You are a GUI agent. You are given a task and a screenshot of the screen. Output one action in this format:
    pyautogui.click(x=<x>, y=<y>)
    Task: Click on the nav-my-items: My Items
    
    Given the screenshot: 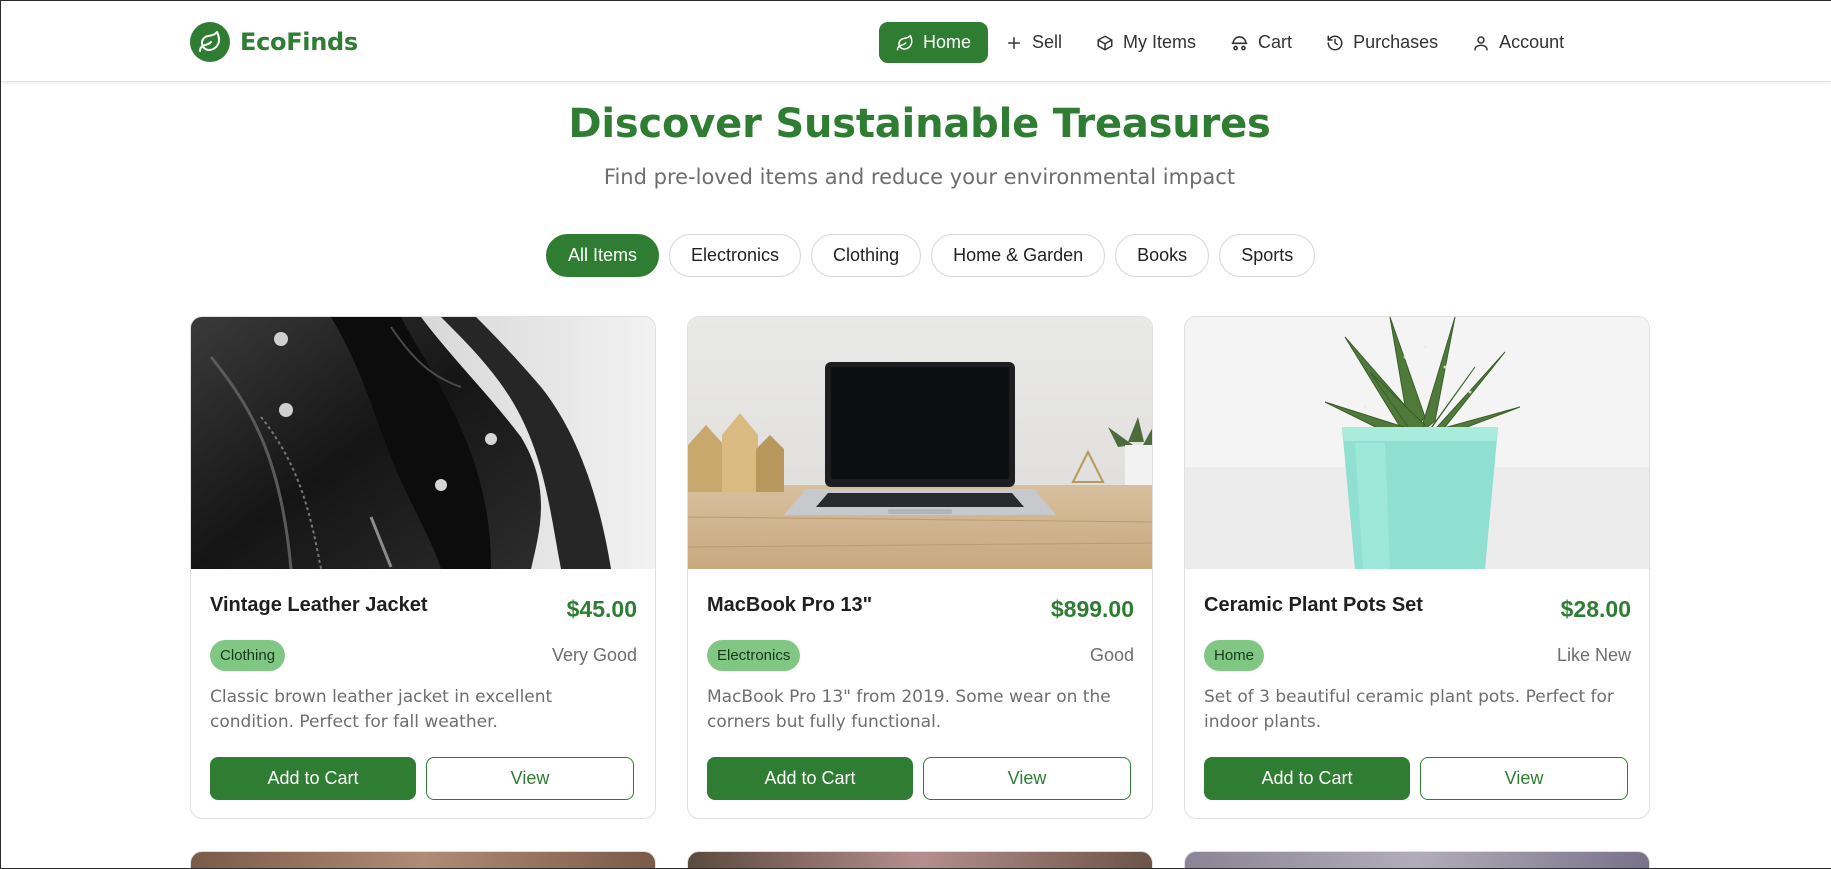 What is the action you would take?
    pyautogui.click(x=1146, y=42)
    